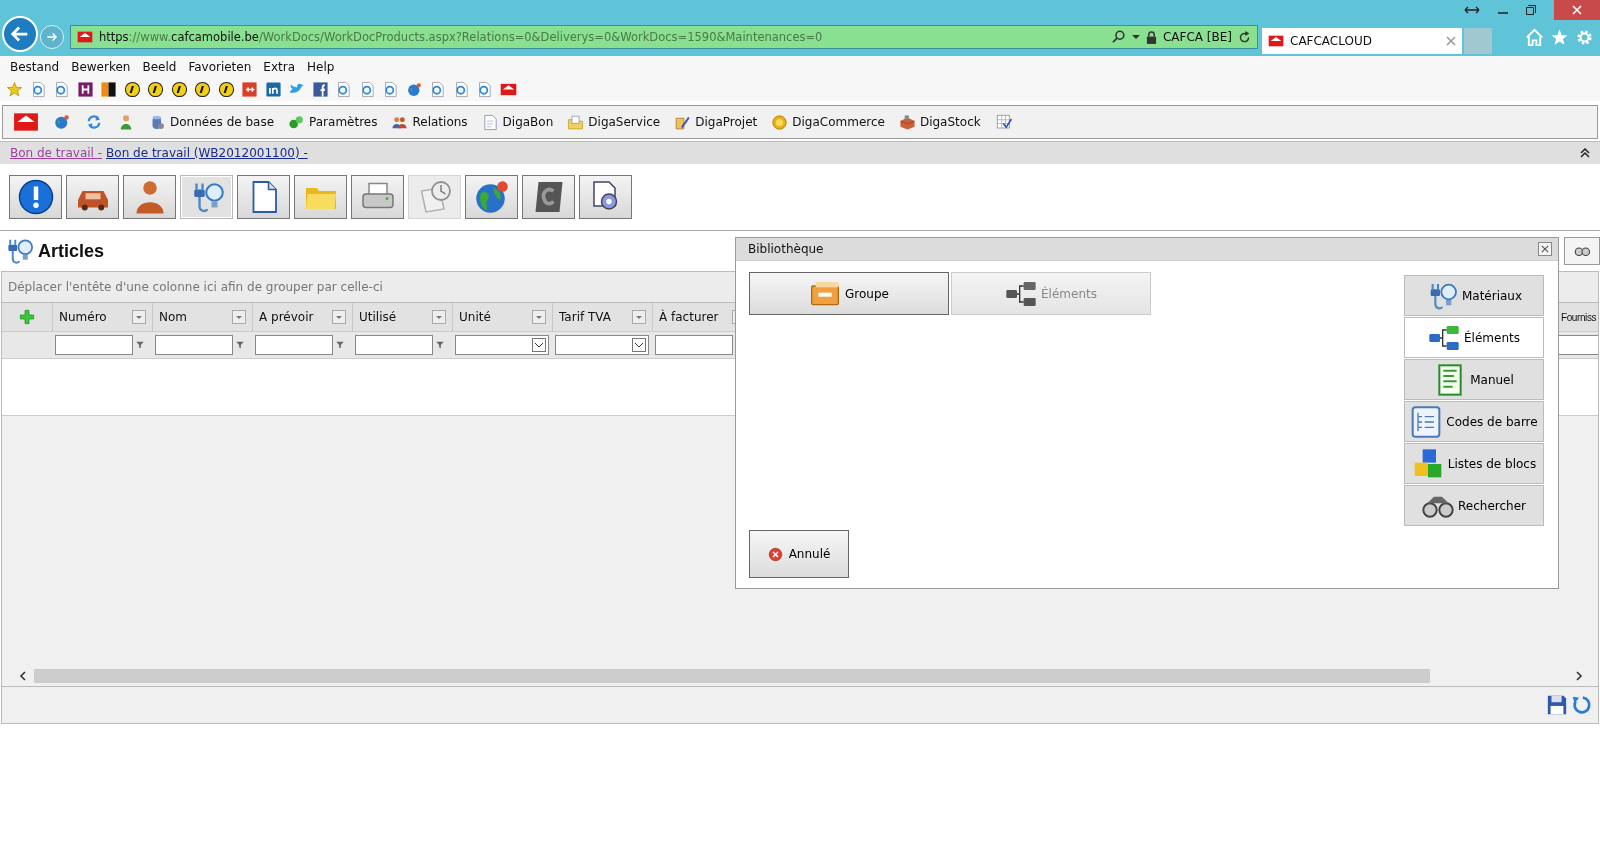 The image size is (1600, 860). Describe the element at coordinates (321, 66) in the screenshot. I see `menu-item: Help` at that location.